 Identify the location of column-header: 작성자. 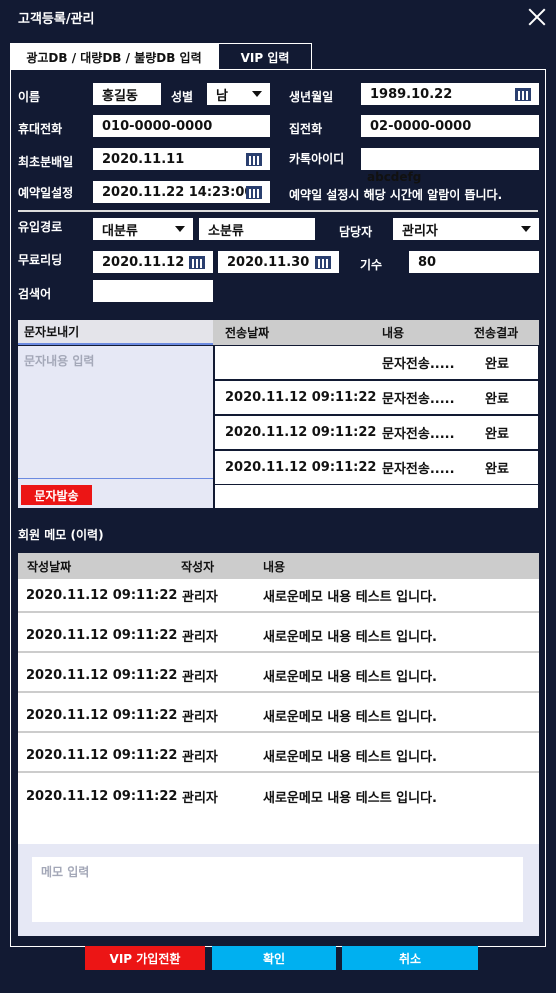
(198, 566).